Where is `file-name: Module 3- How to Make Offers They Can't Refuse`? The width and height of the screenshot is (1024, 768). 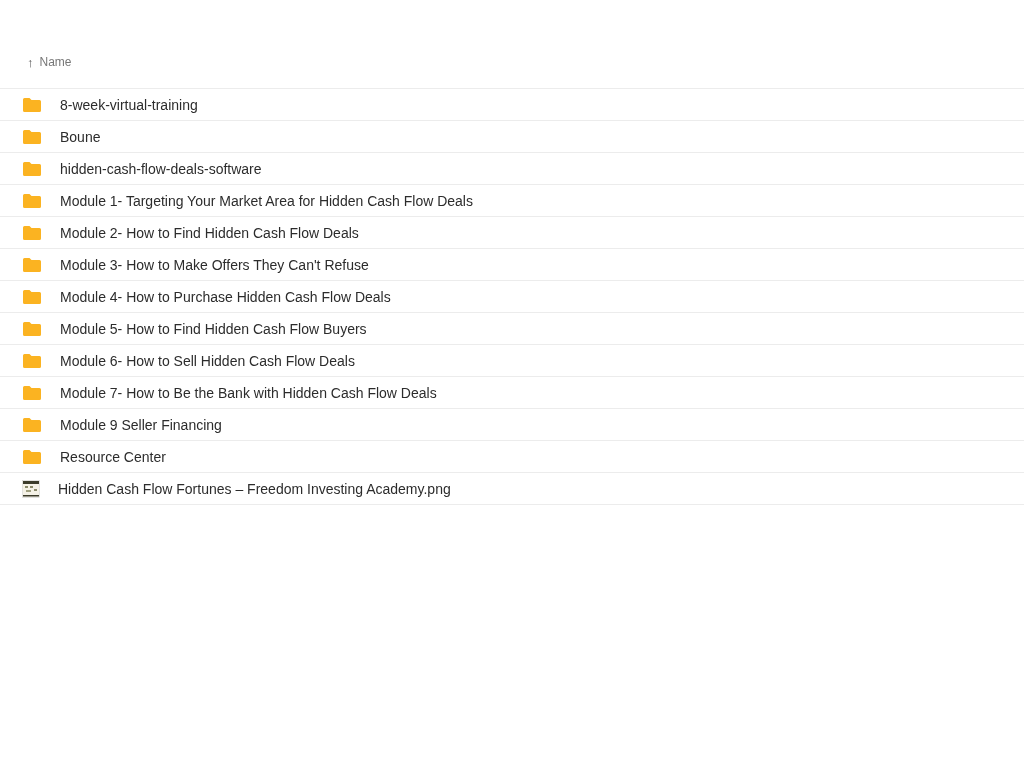
file-name: Module 3- How to Make Offers They Can't Refuse is located at coordinates (214, 264).